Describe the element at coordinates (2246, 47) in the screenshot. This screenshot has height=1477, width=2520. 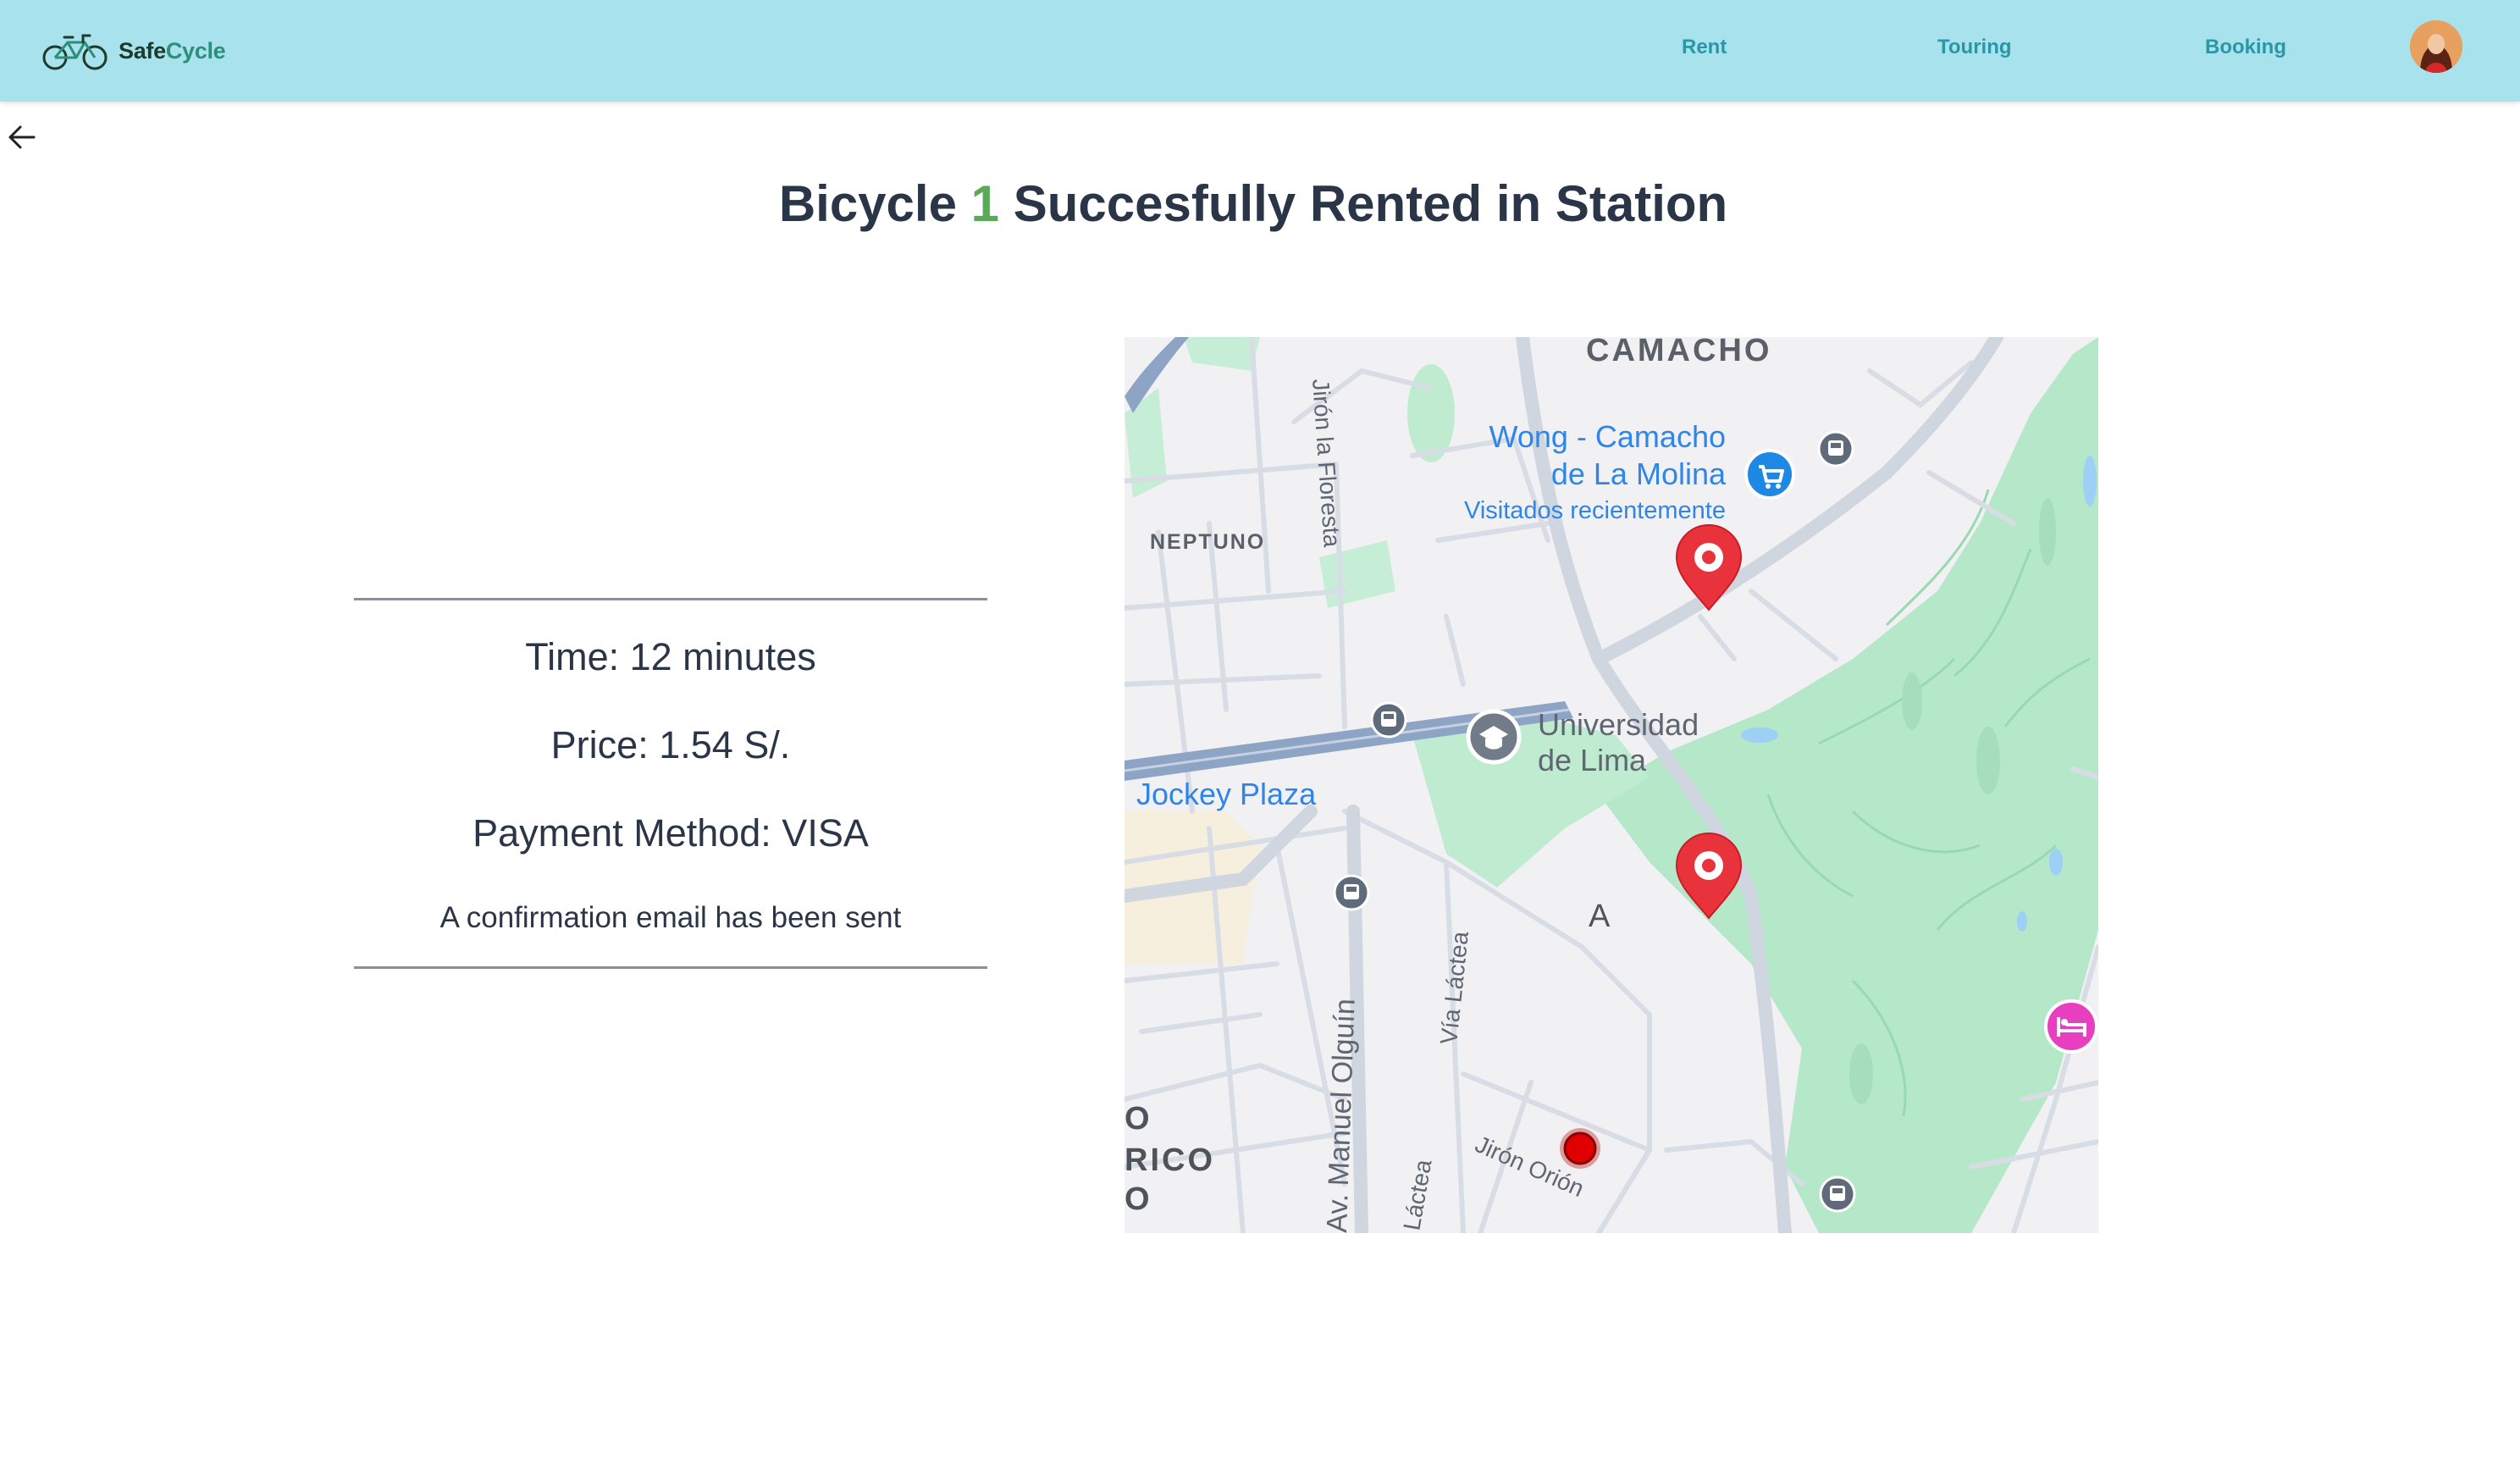
I see `nav-booking-link: Booking` at that location.